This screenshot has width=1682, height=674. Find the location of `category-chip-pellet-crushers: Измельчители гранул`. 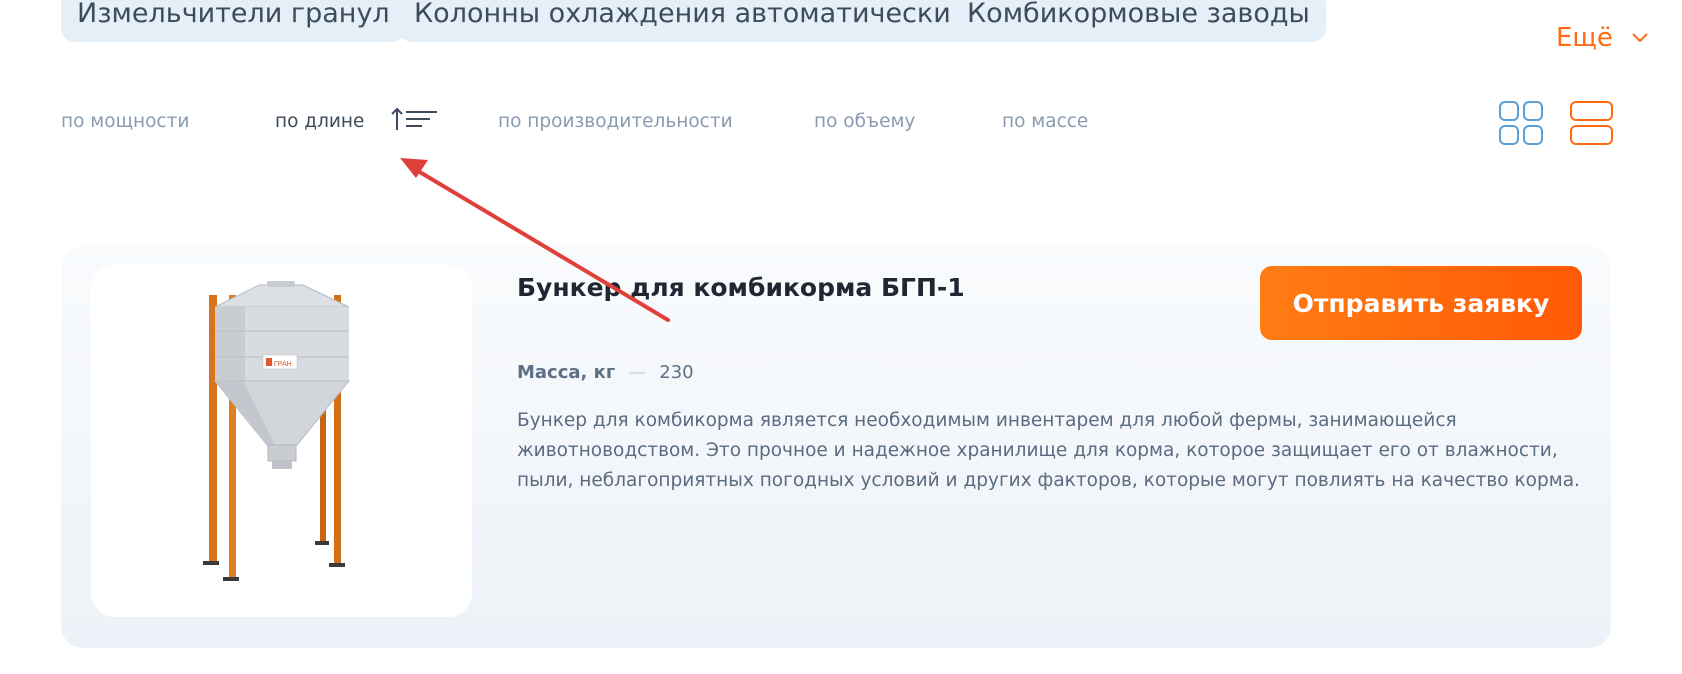

category-chip-pellet-crushers: Измельчители гранул is located at coordinates (233, 21).